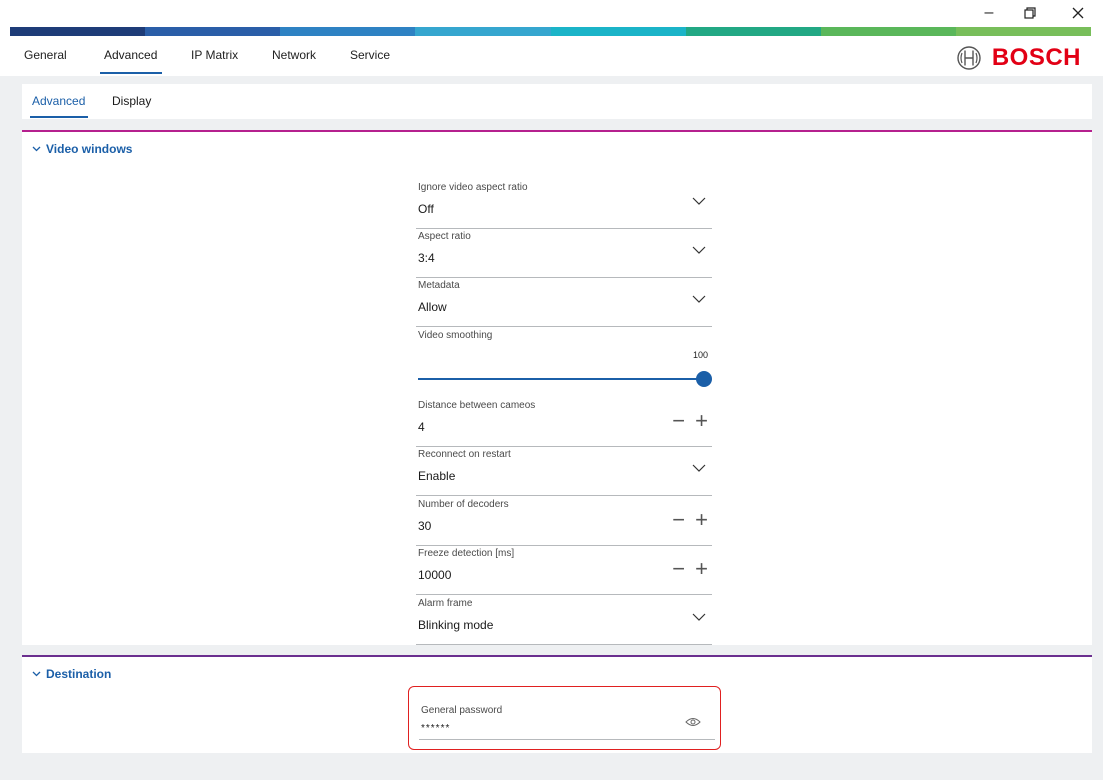 This screenshot has height=780, width=1103. I want to click on field-label: Distance between cameos, so click(477, 405).